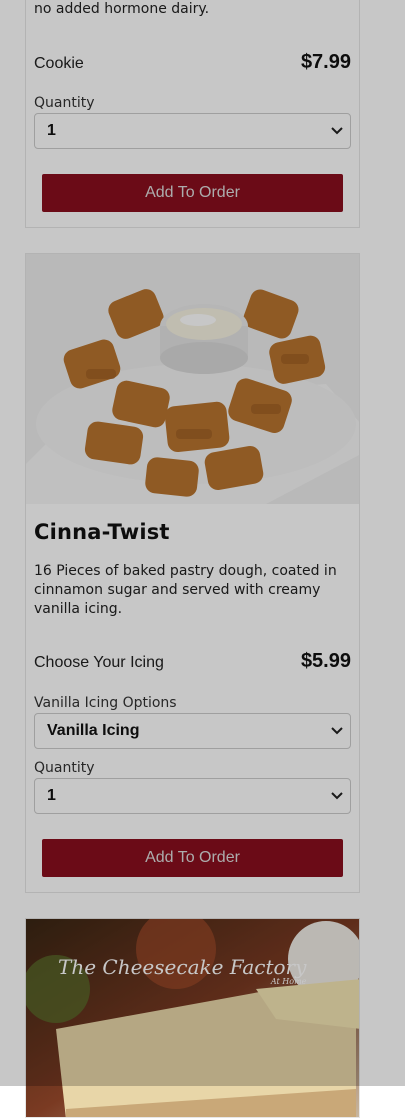  I want to click on option-price-row: Choose Your Icing $5.99, so click(192, 661).